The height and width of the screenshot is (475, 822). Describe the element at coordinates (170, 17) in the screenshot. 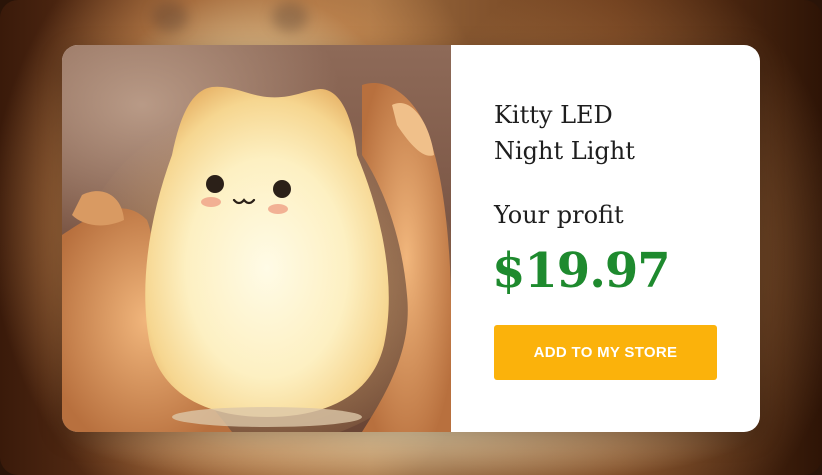

I see `background-blur-eye-left` at that location.